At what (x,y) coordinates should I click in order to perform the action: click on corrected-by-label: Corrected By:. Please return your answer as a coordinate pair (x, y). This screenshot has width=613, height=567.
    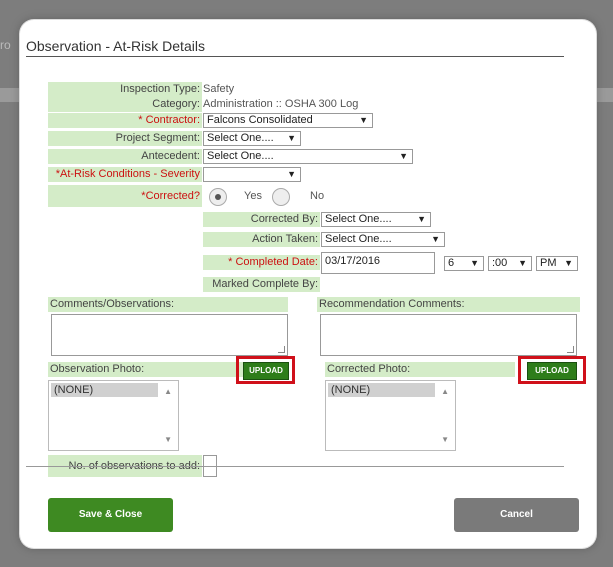
    Looking at the image, I should click on (261, 219).